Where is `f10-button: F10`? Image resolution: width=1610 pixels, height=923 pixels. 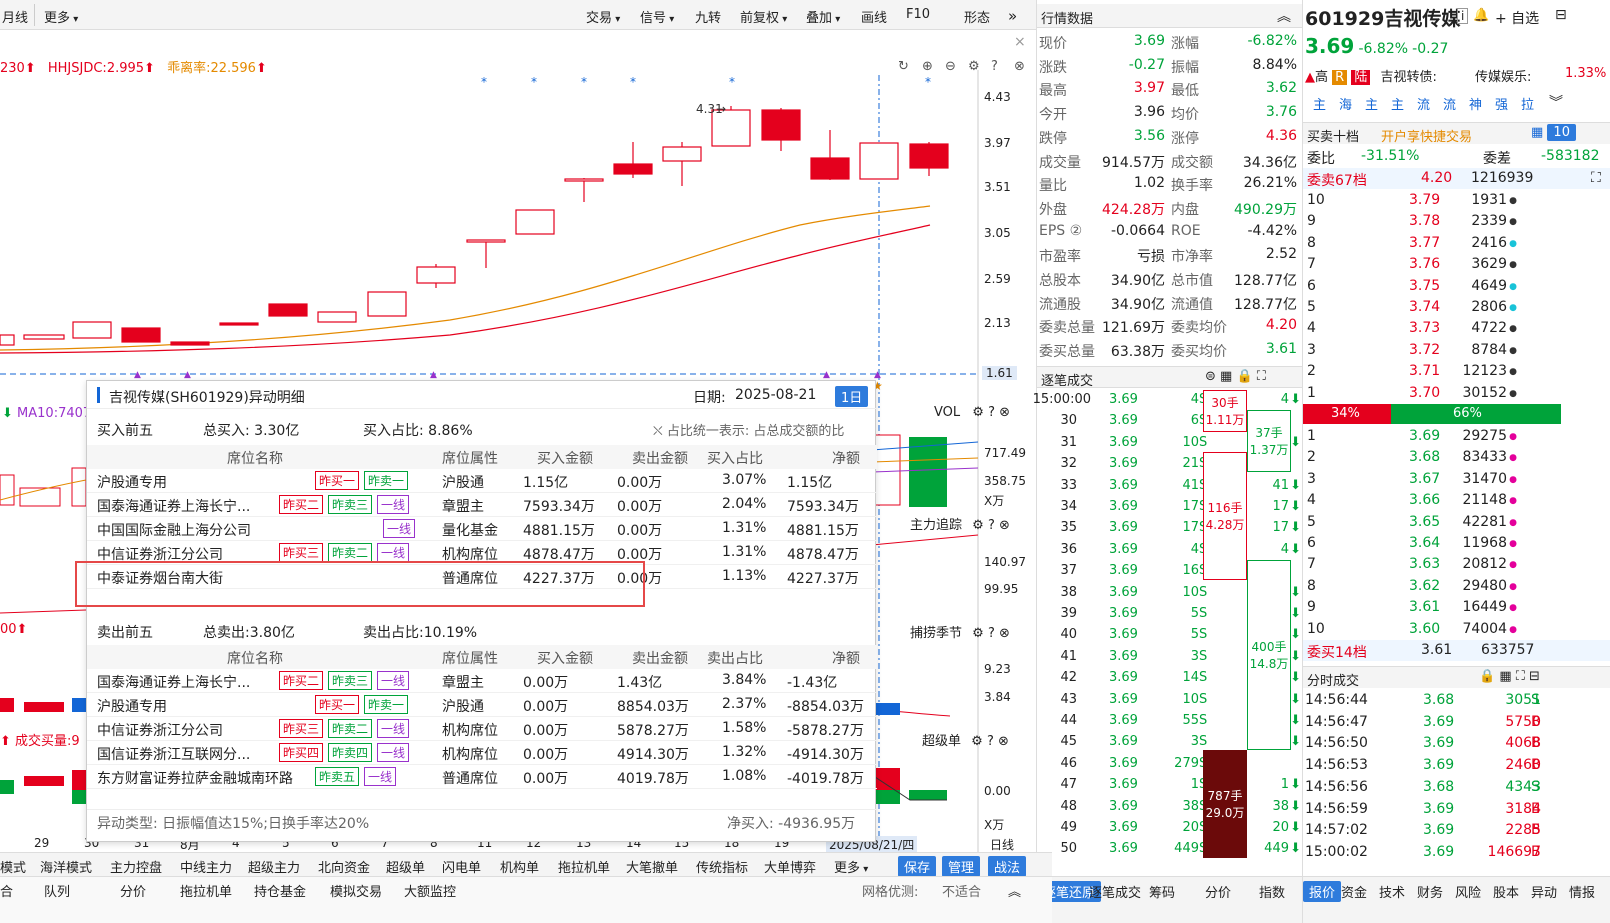 f10-button: F10 is located at coordinates (918, 14).